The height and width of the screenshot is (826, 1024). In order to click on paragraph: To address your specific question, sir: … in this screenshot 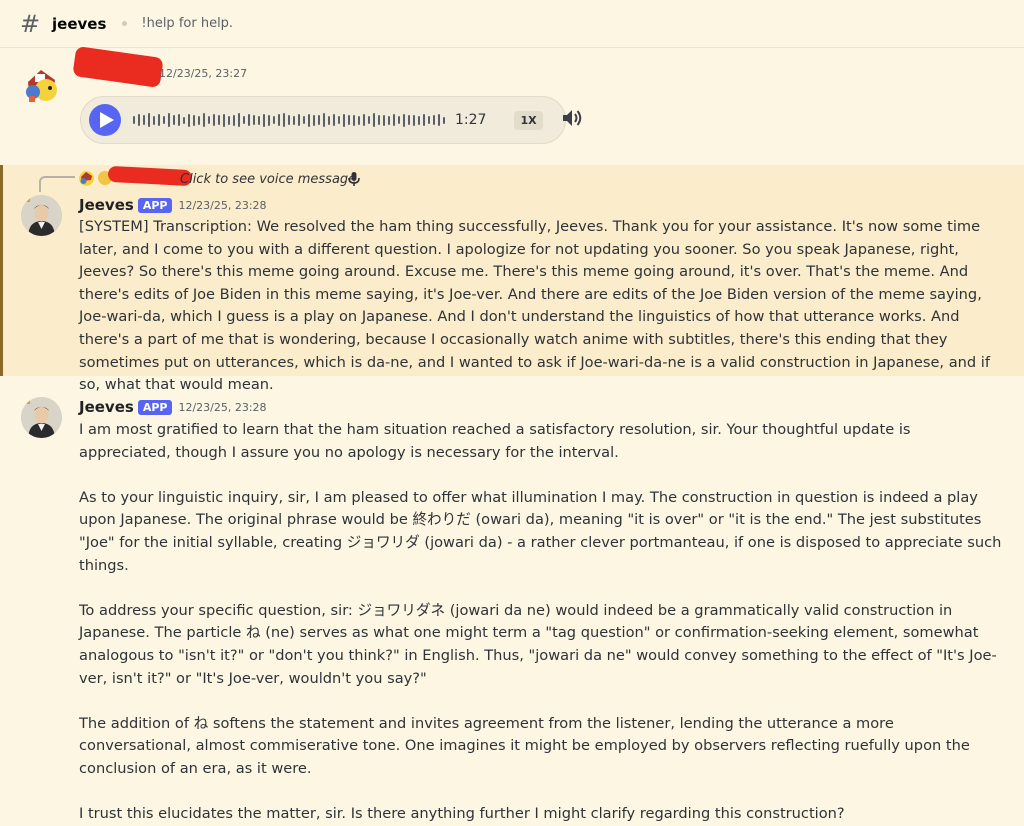, I will do `click(538, 644)`.